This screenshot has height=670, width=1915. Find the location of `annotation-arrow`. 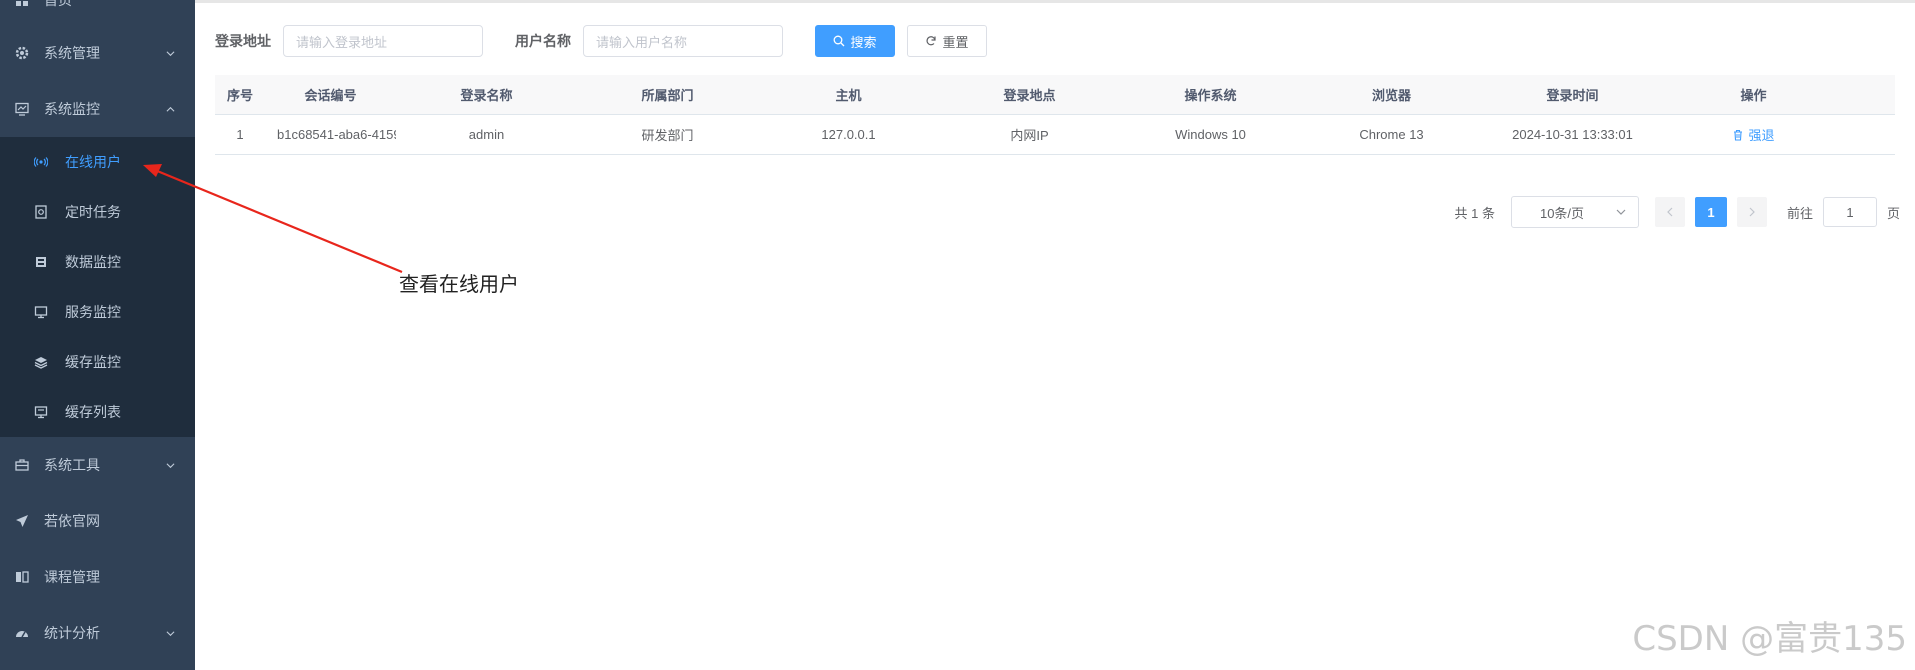

annotation-arrow is located at coordinates (273, 219).